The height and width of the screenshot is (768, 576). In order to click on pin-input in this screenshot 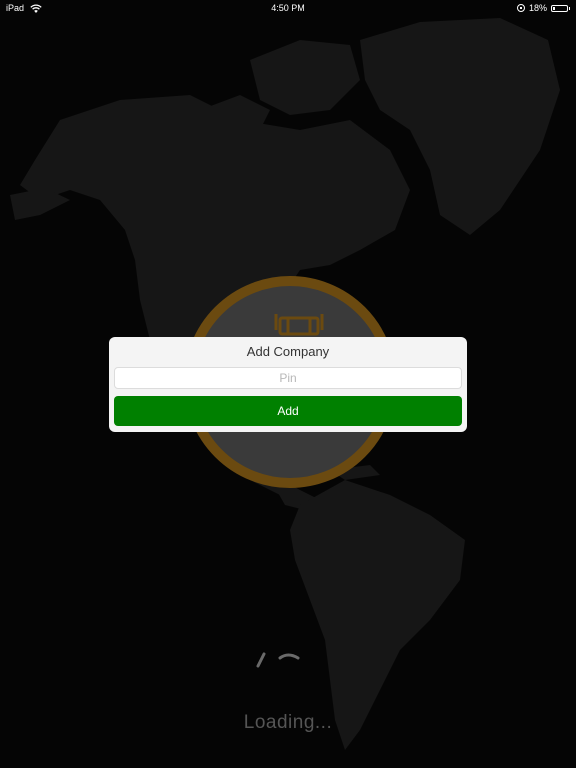, I will do `click(288, 378)`.